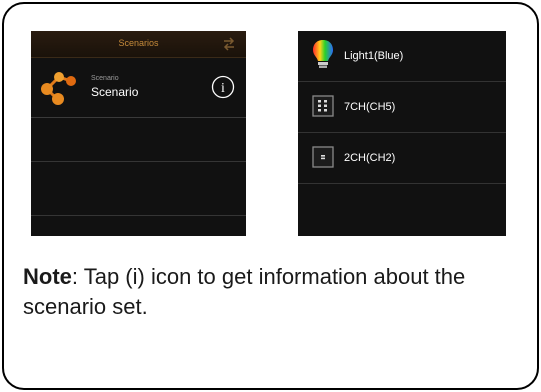  What do you see at coordinates (58, 88) in the screenshot?
I see `scenario-icon` at bounding box center [58, 88].